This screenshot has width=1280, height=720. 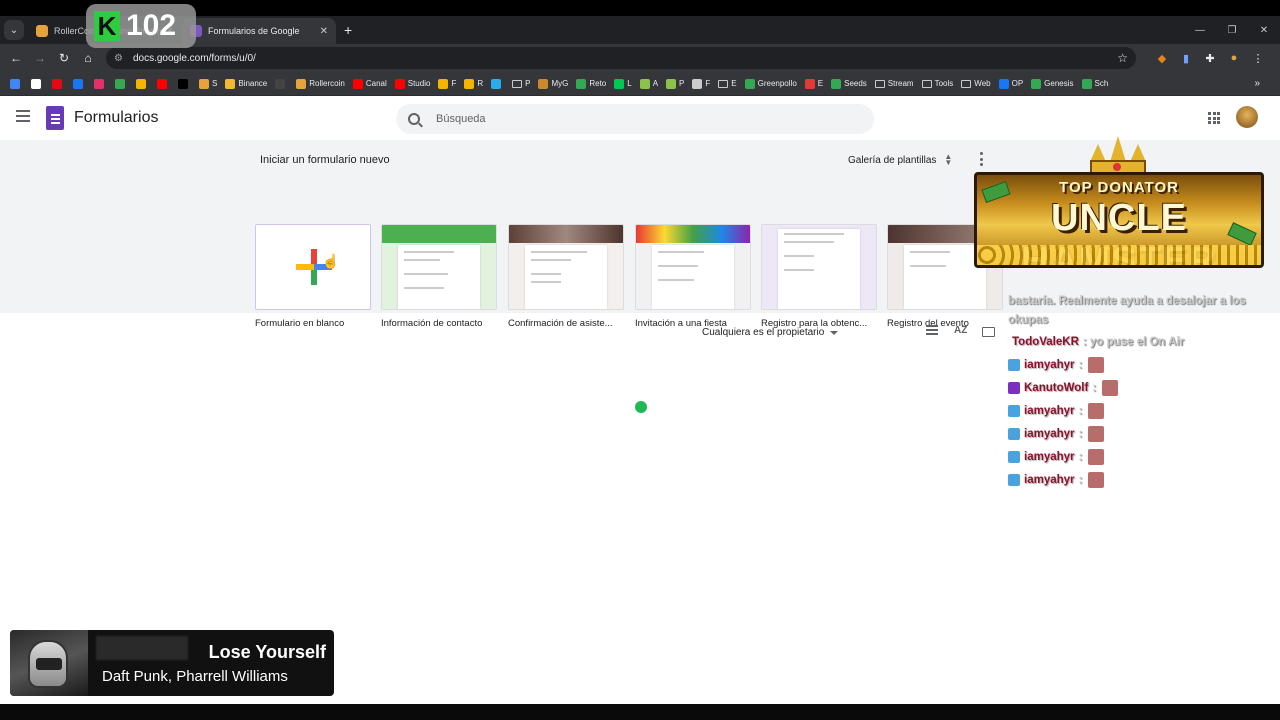 What do you see at coordinates (313, 267) in the screenshot?
I see `template-thumbnail: ☝` at bounding box center [313, 267].